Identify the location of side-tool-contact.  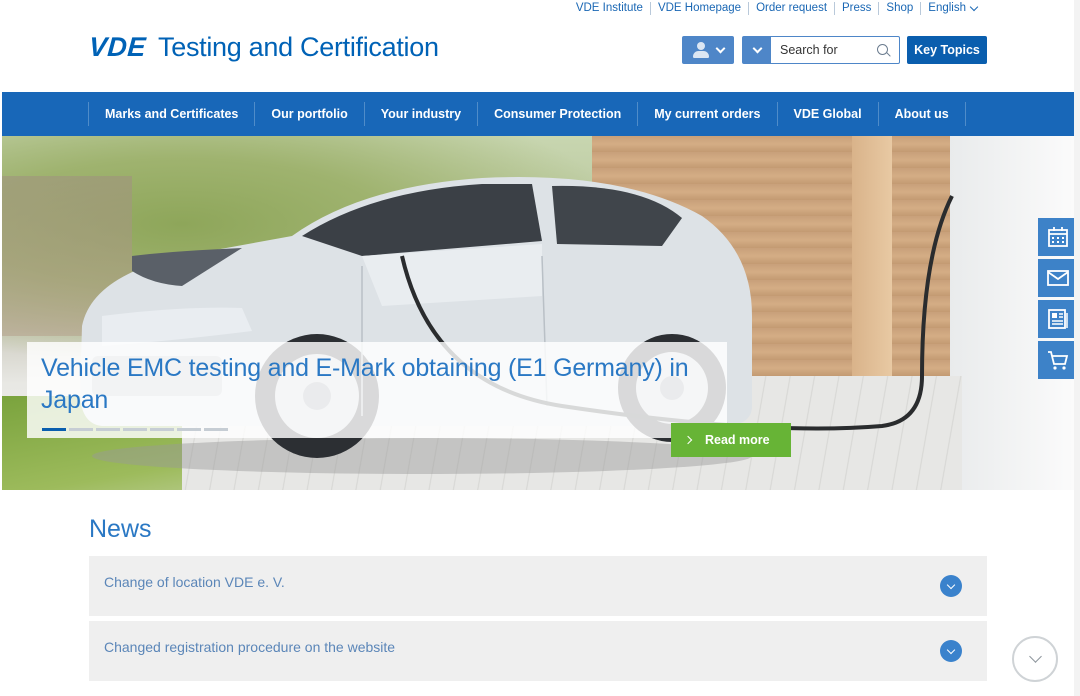
(1058, 278).